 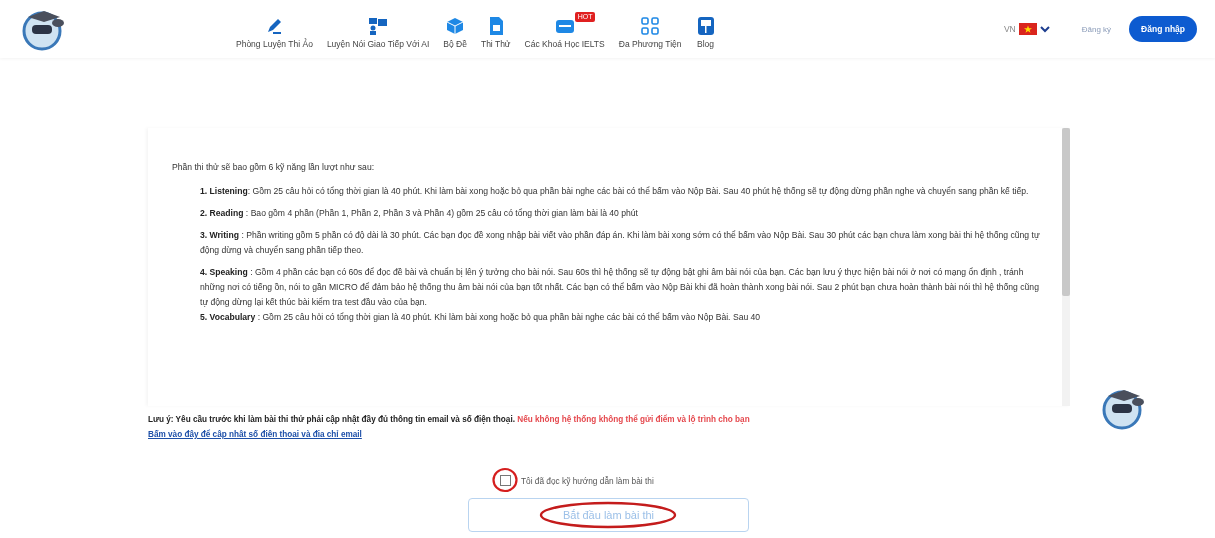 I want to click on instruction-paragraph: 1. Listening: Gồm 25 câu hỏi có tổng thời gian là 40 phút. Khi làm bài xong hoặc bỏ qua phần bài nghe các bài có thể bấm vào Nộp Bài. Sau 40 phút hệ thống sẽ tự động dừng phần nghe và chuyển sang phần kế tiếp., so click(x=615, y=191).